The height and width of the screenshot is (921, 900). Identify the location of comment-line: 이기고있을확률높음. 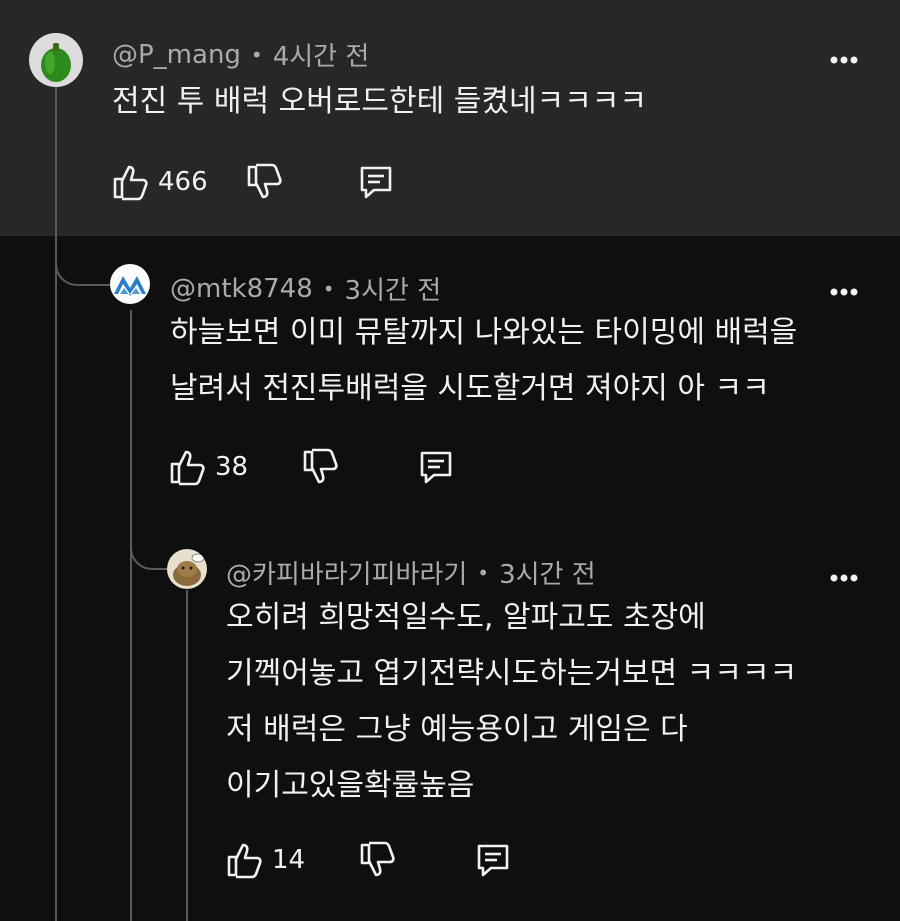
(350, 785).